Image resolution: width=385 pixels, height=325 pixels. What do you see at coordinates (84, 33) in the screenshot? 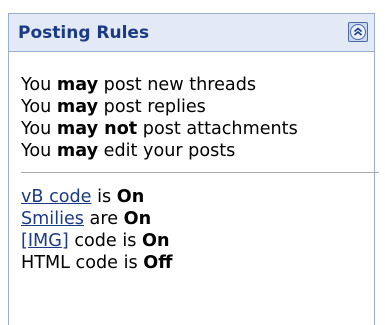
I see `panel-title: Posting Rules` at bounding box center [84, 33].